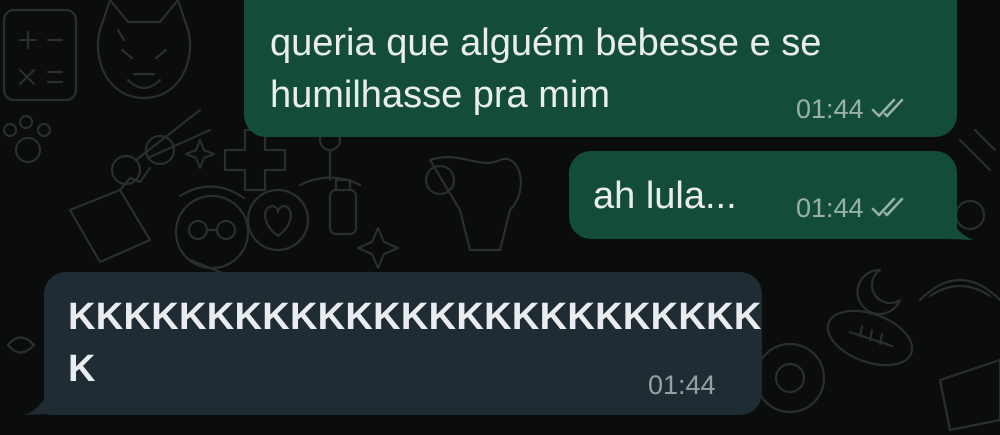  What do you see at coordinates (959, 290) in the screenshot?
I see `taco-doodle` at bounding box center [959, 290].